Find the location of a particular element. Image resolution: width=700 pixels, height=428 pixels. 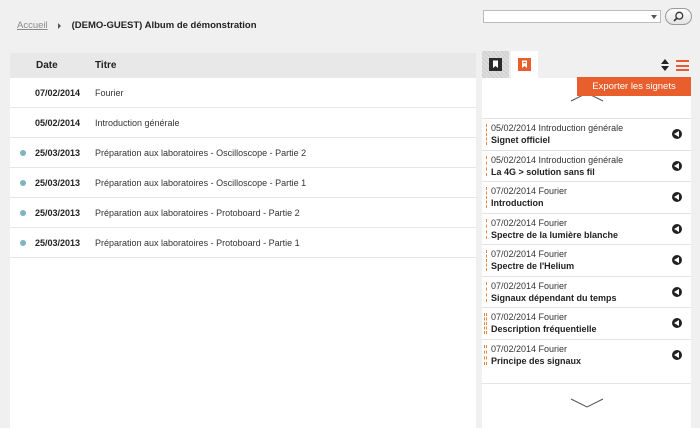

bookmark-name: La 4G > solution sans fil is located at coordinates (543, 171).